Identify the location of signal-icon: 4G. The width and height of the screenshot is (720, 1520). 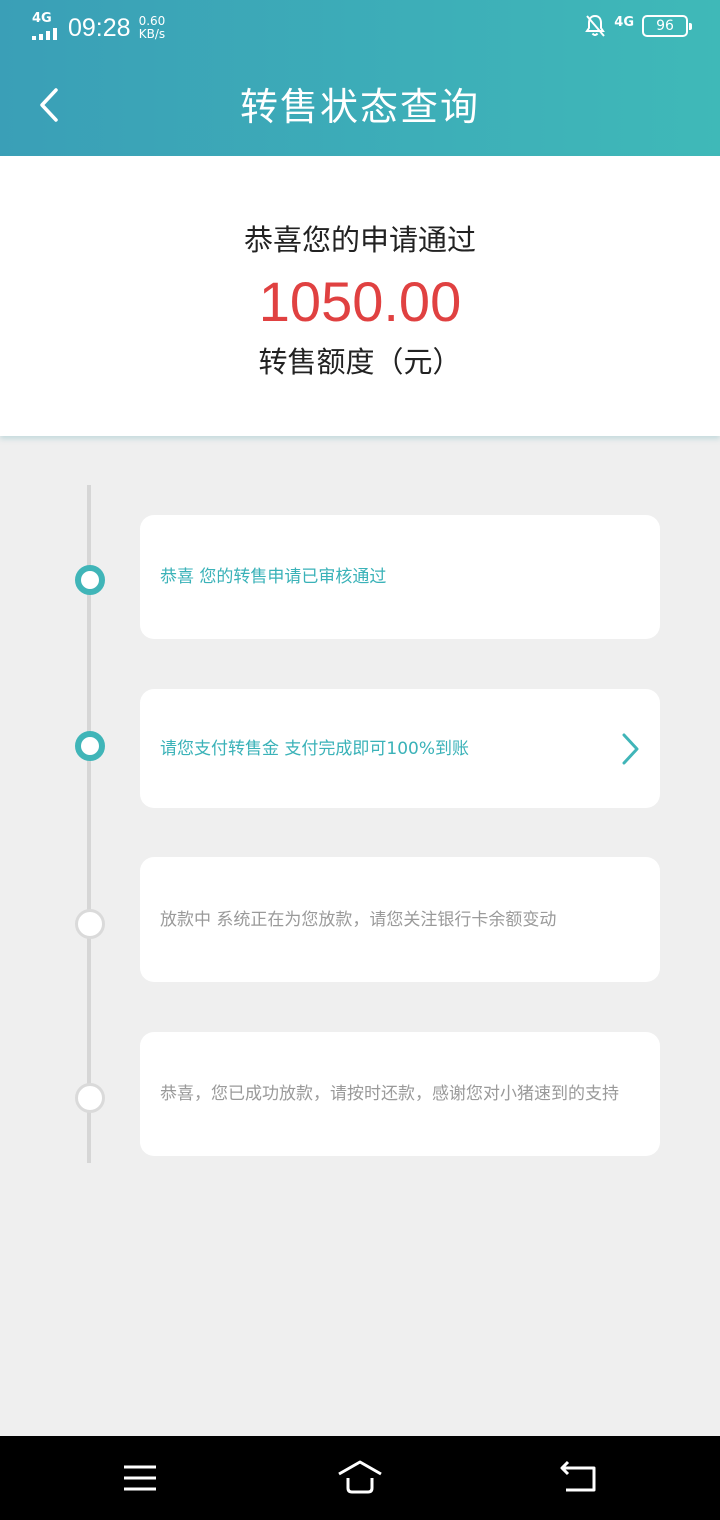
(47, 26).